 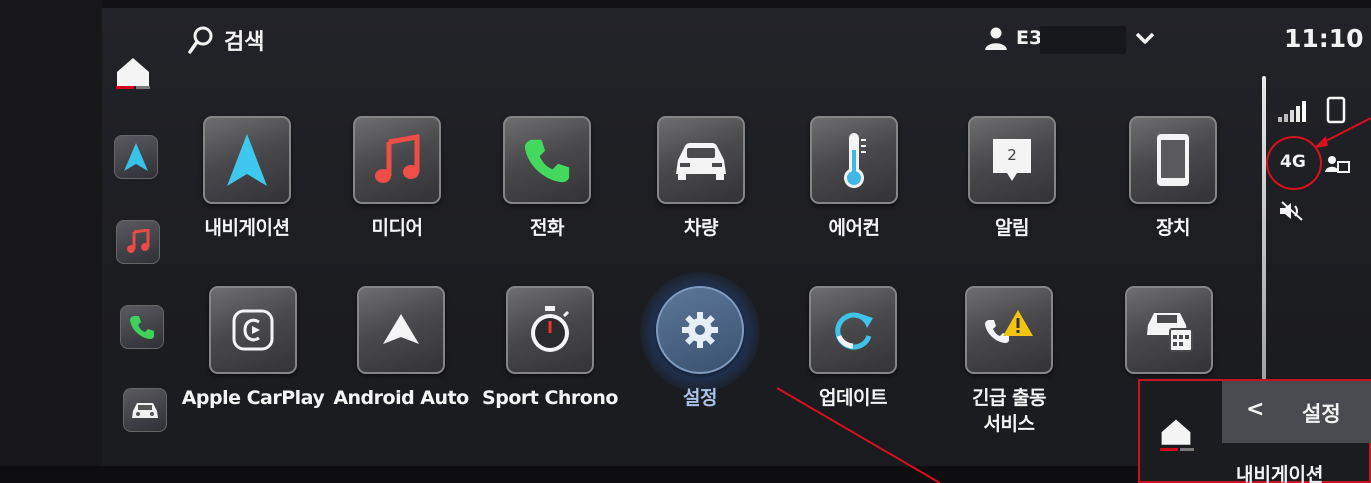 What do you see at coordinates (1009, 411) in the screenshot?
I see `app-label: 긴급 출동 서비스` at bounding box center [1009, 411].